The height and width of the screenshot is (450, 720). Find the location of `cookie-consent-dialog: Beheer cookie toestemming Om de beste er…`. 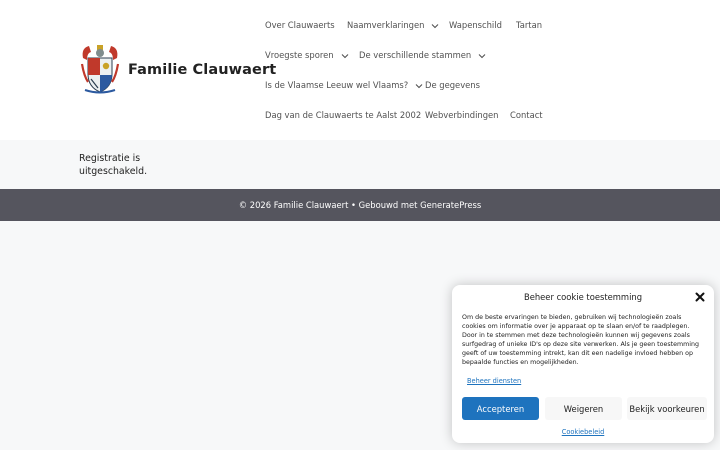

cookie-consent-dialog: Beheer cookie toestemming Om de beste er… is located at coordinates (583, 364).